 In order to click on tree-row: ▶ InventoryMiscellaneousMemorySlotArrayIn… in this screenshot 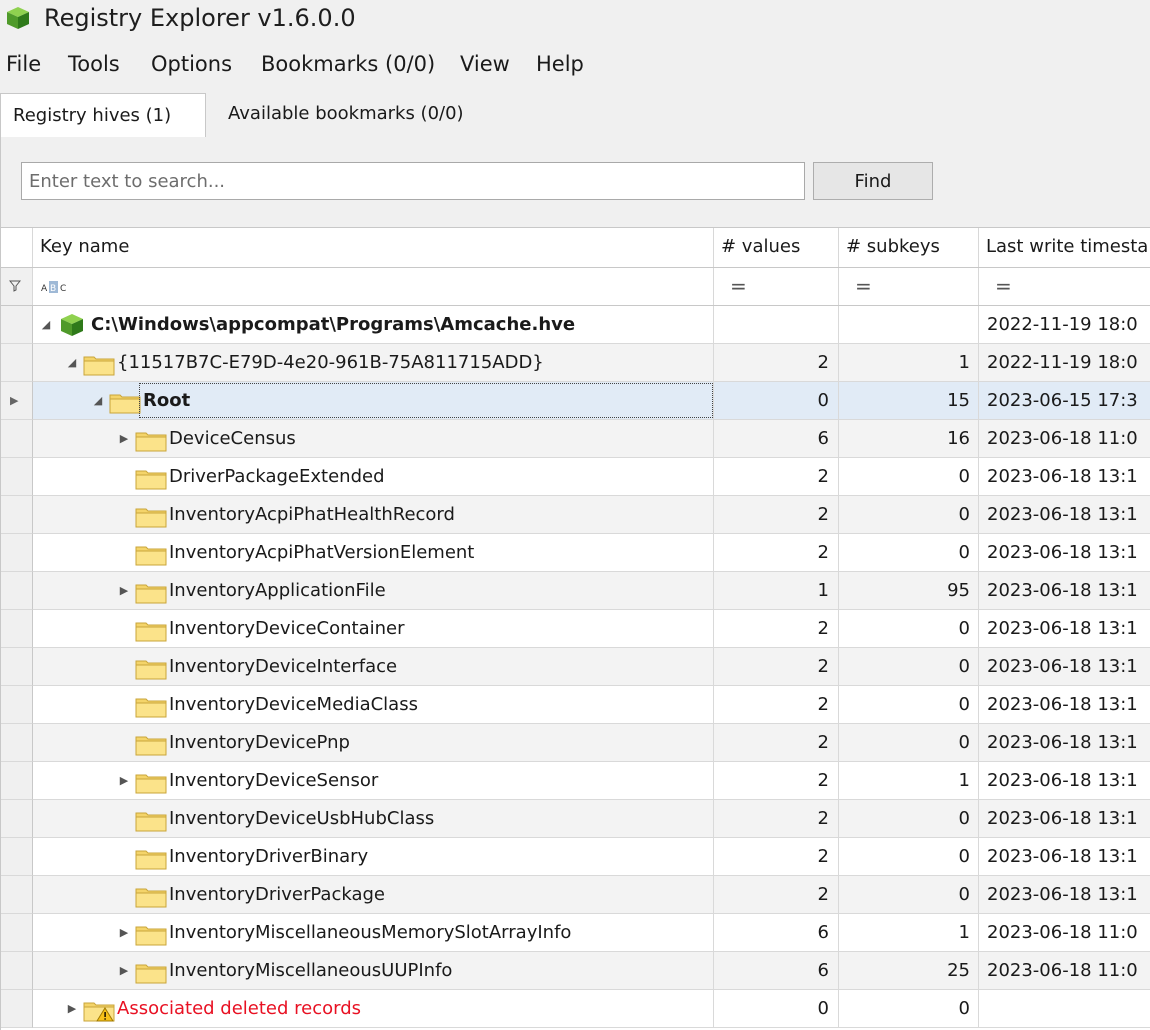, I will do `click(575, 933)`.